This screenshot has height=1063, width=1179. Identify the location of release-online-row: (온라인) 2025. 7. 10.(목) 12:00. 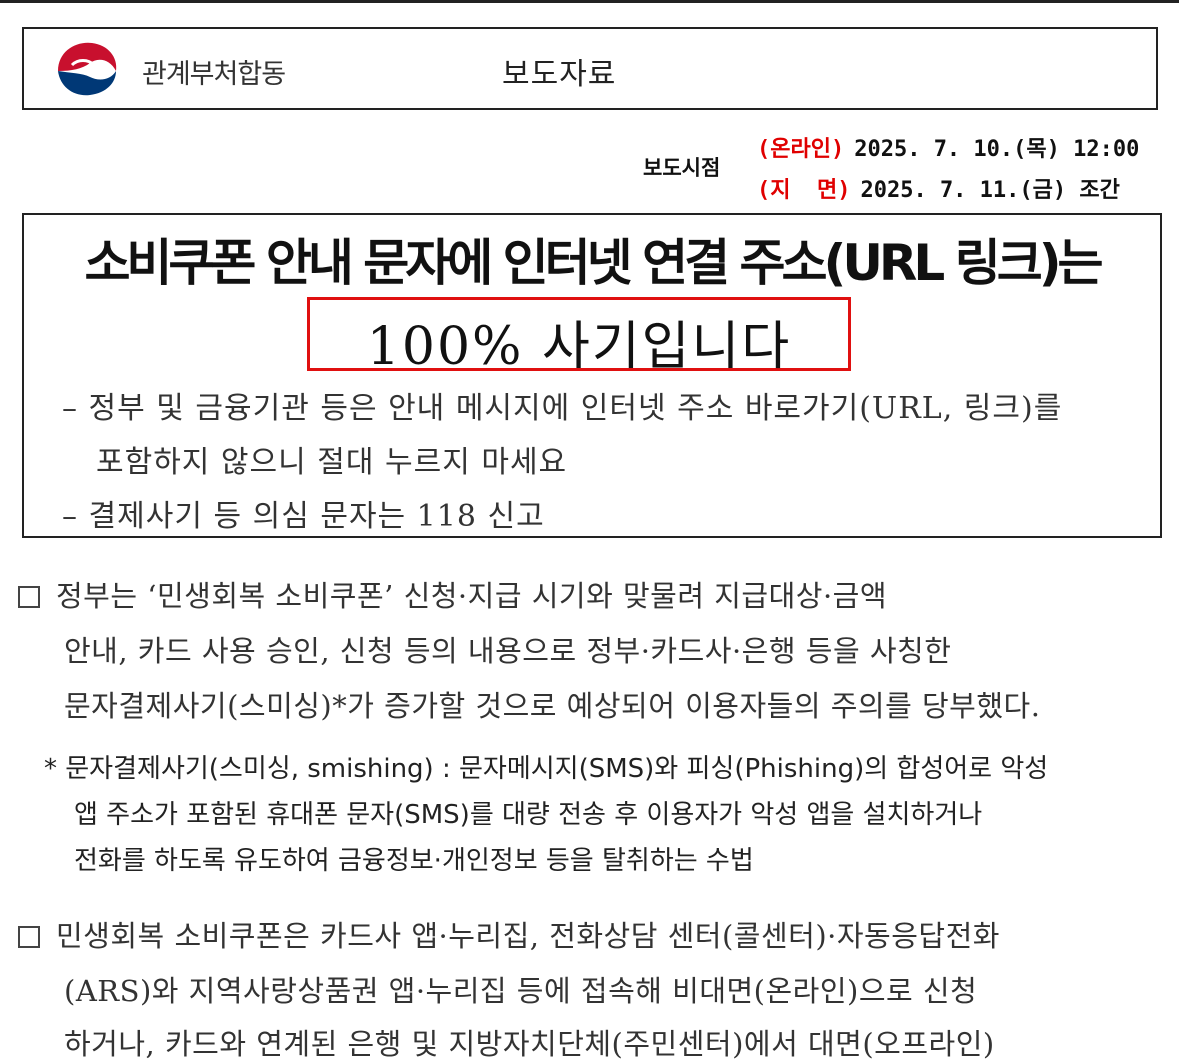
(948, 147).